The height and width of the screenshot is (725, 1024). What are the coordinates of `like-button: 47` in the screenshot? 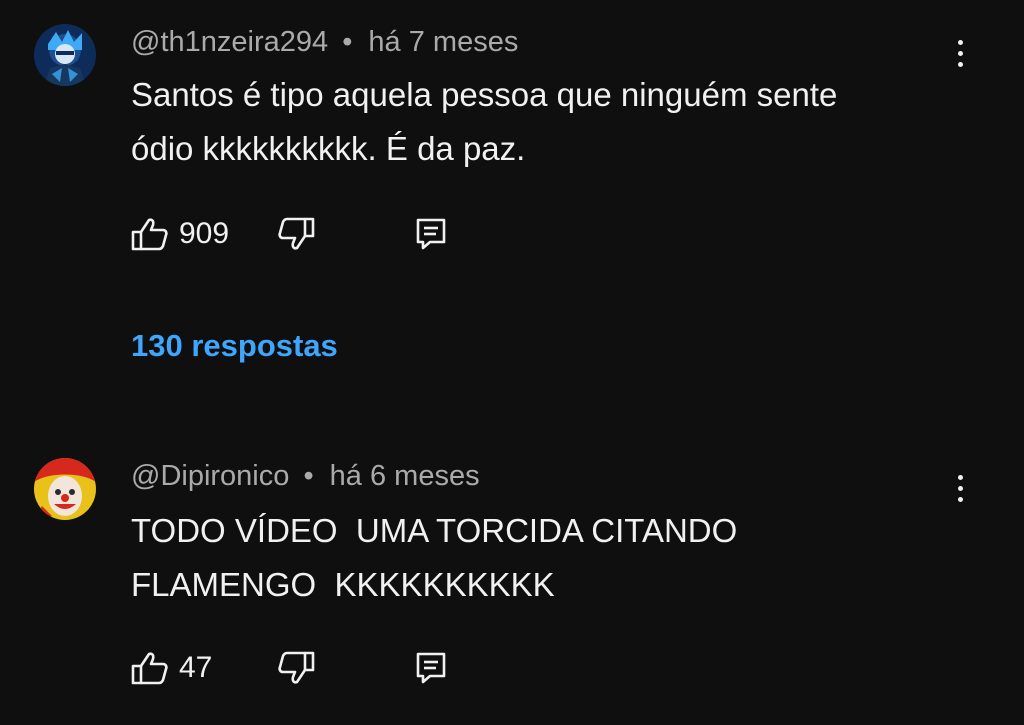 It's located at (171, 668).